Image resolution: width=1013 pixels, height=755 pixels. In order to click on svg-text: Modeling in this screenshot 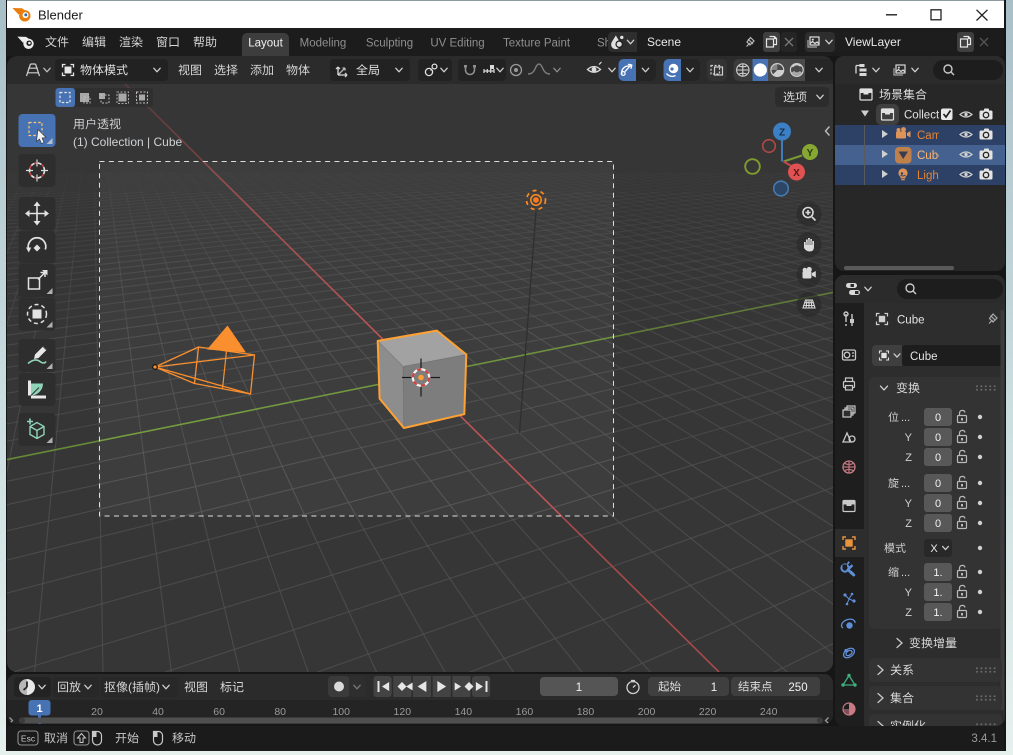, I will do `click(323, 44)`.